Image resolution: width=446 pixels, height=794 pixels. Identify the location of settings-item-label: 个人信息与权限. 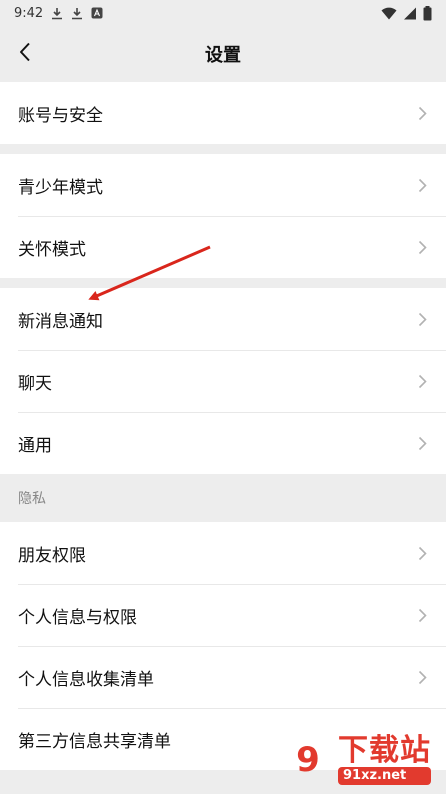
(77, 617).